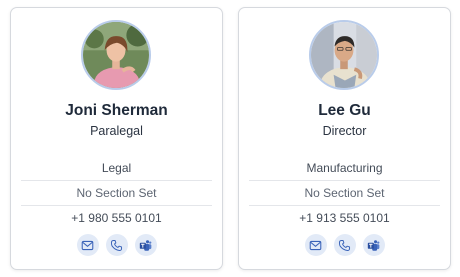  What do you see at coordinates (344, 111) in the screenshot?
I see `person-name: Lee Gu` at bounding box center [344, 111].